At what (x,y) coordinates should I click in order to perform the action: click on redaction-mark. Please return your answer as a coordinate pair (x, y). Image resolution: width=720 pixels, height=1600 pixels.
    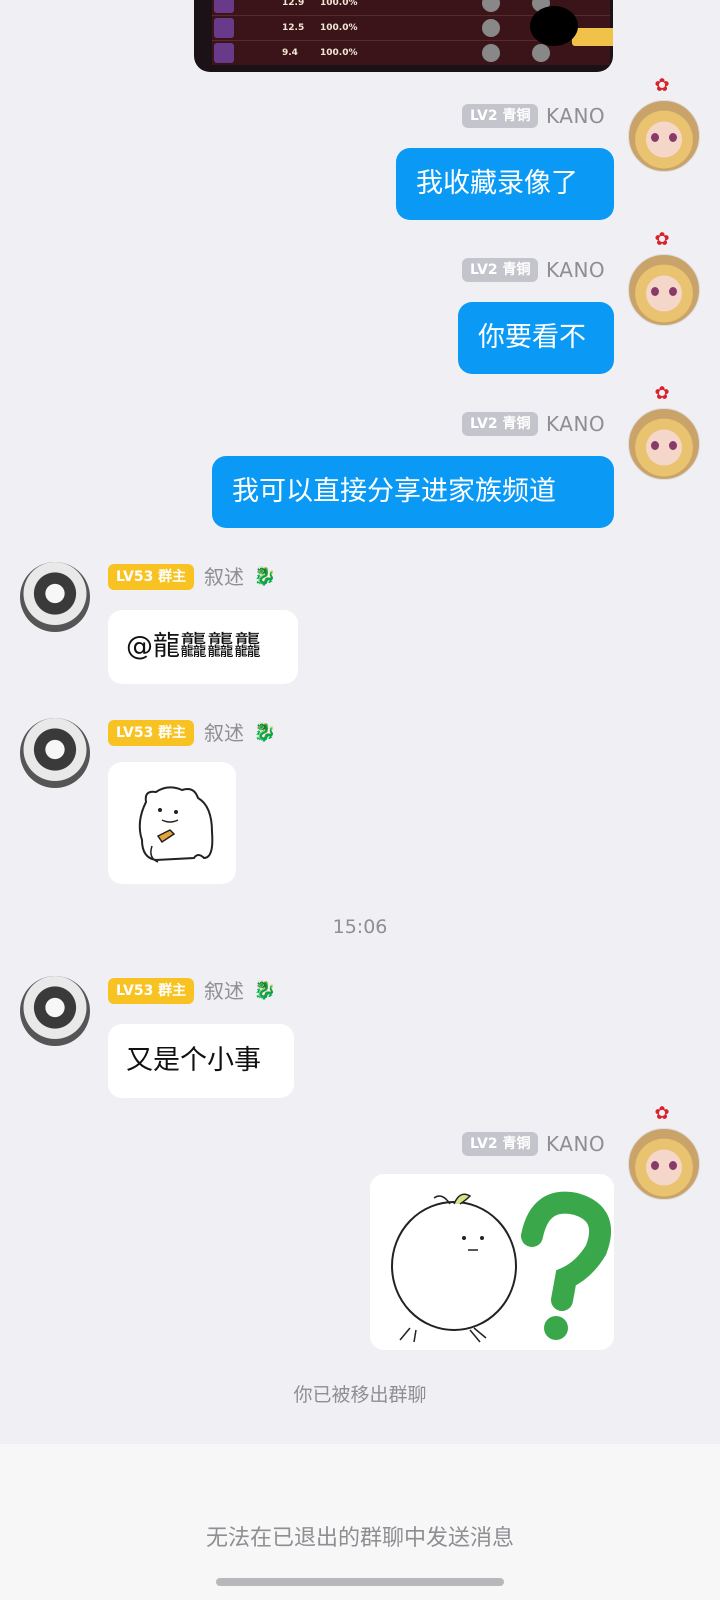
    Looking at the image, I should click on (554, 26).